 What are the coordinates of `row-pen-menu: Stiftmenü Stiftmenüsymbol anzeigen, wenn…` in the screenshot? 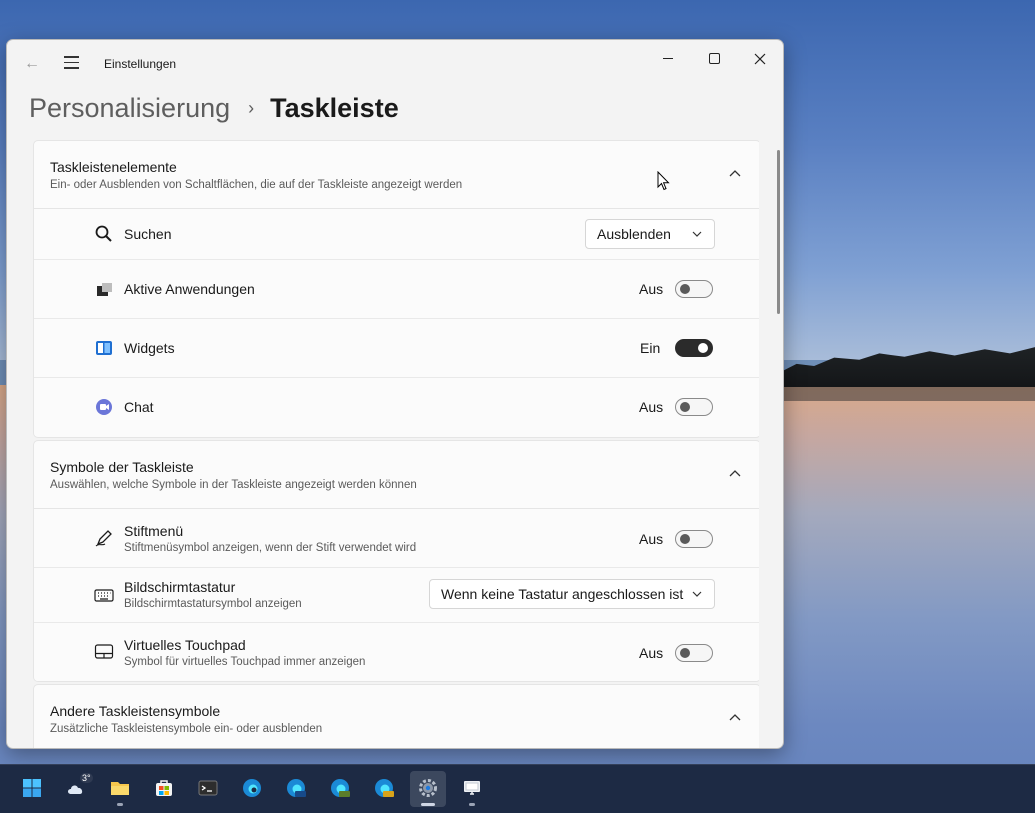 It's located at (396, 538).